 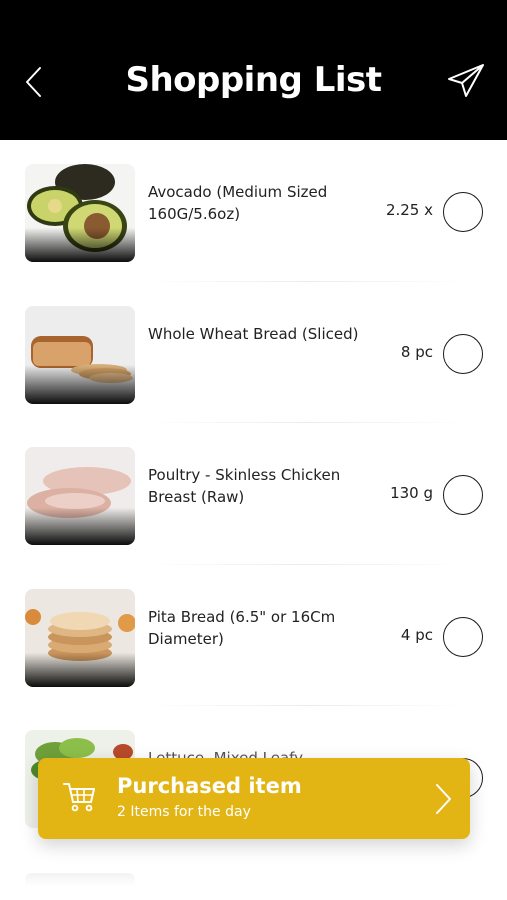 I want to click on next-item-placeholder, so click(x=80, y=880).